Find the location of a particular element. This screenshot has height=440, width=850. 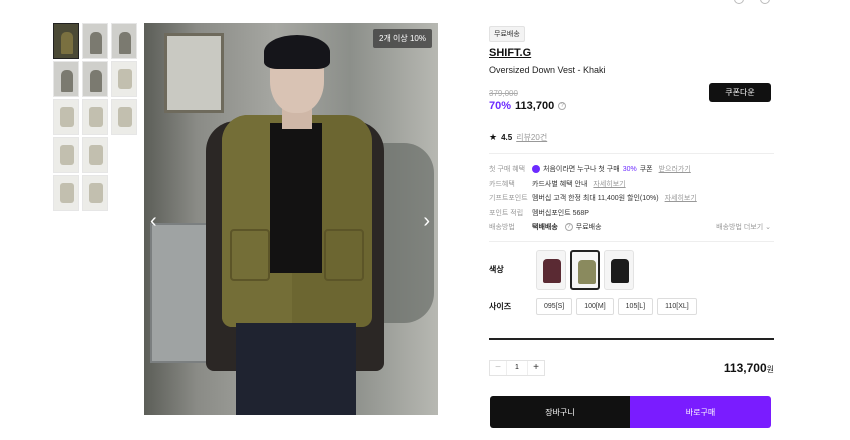

free-shipping-badge: 무료배송 is located at coordinates (507, 34).